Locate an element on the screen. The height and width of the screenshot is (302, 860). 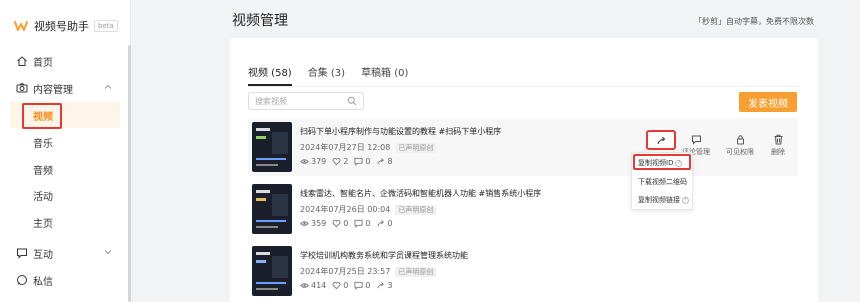
video-title: 扫码下单小程序制作与功能设置的教程 #扫码下单小程序 is located at coordinates (400, 131).